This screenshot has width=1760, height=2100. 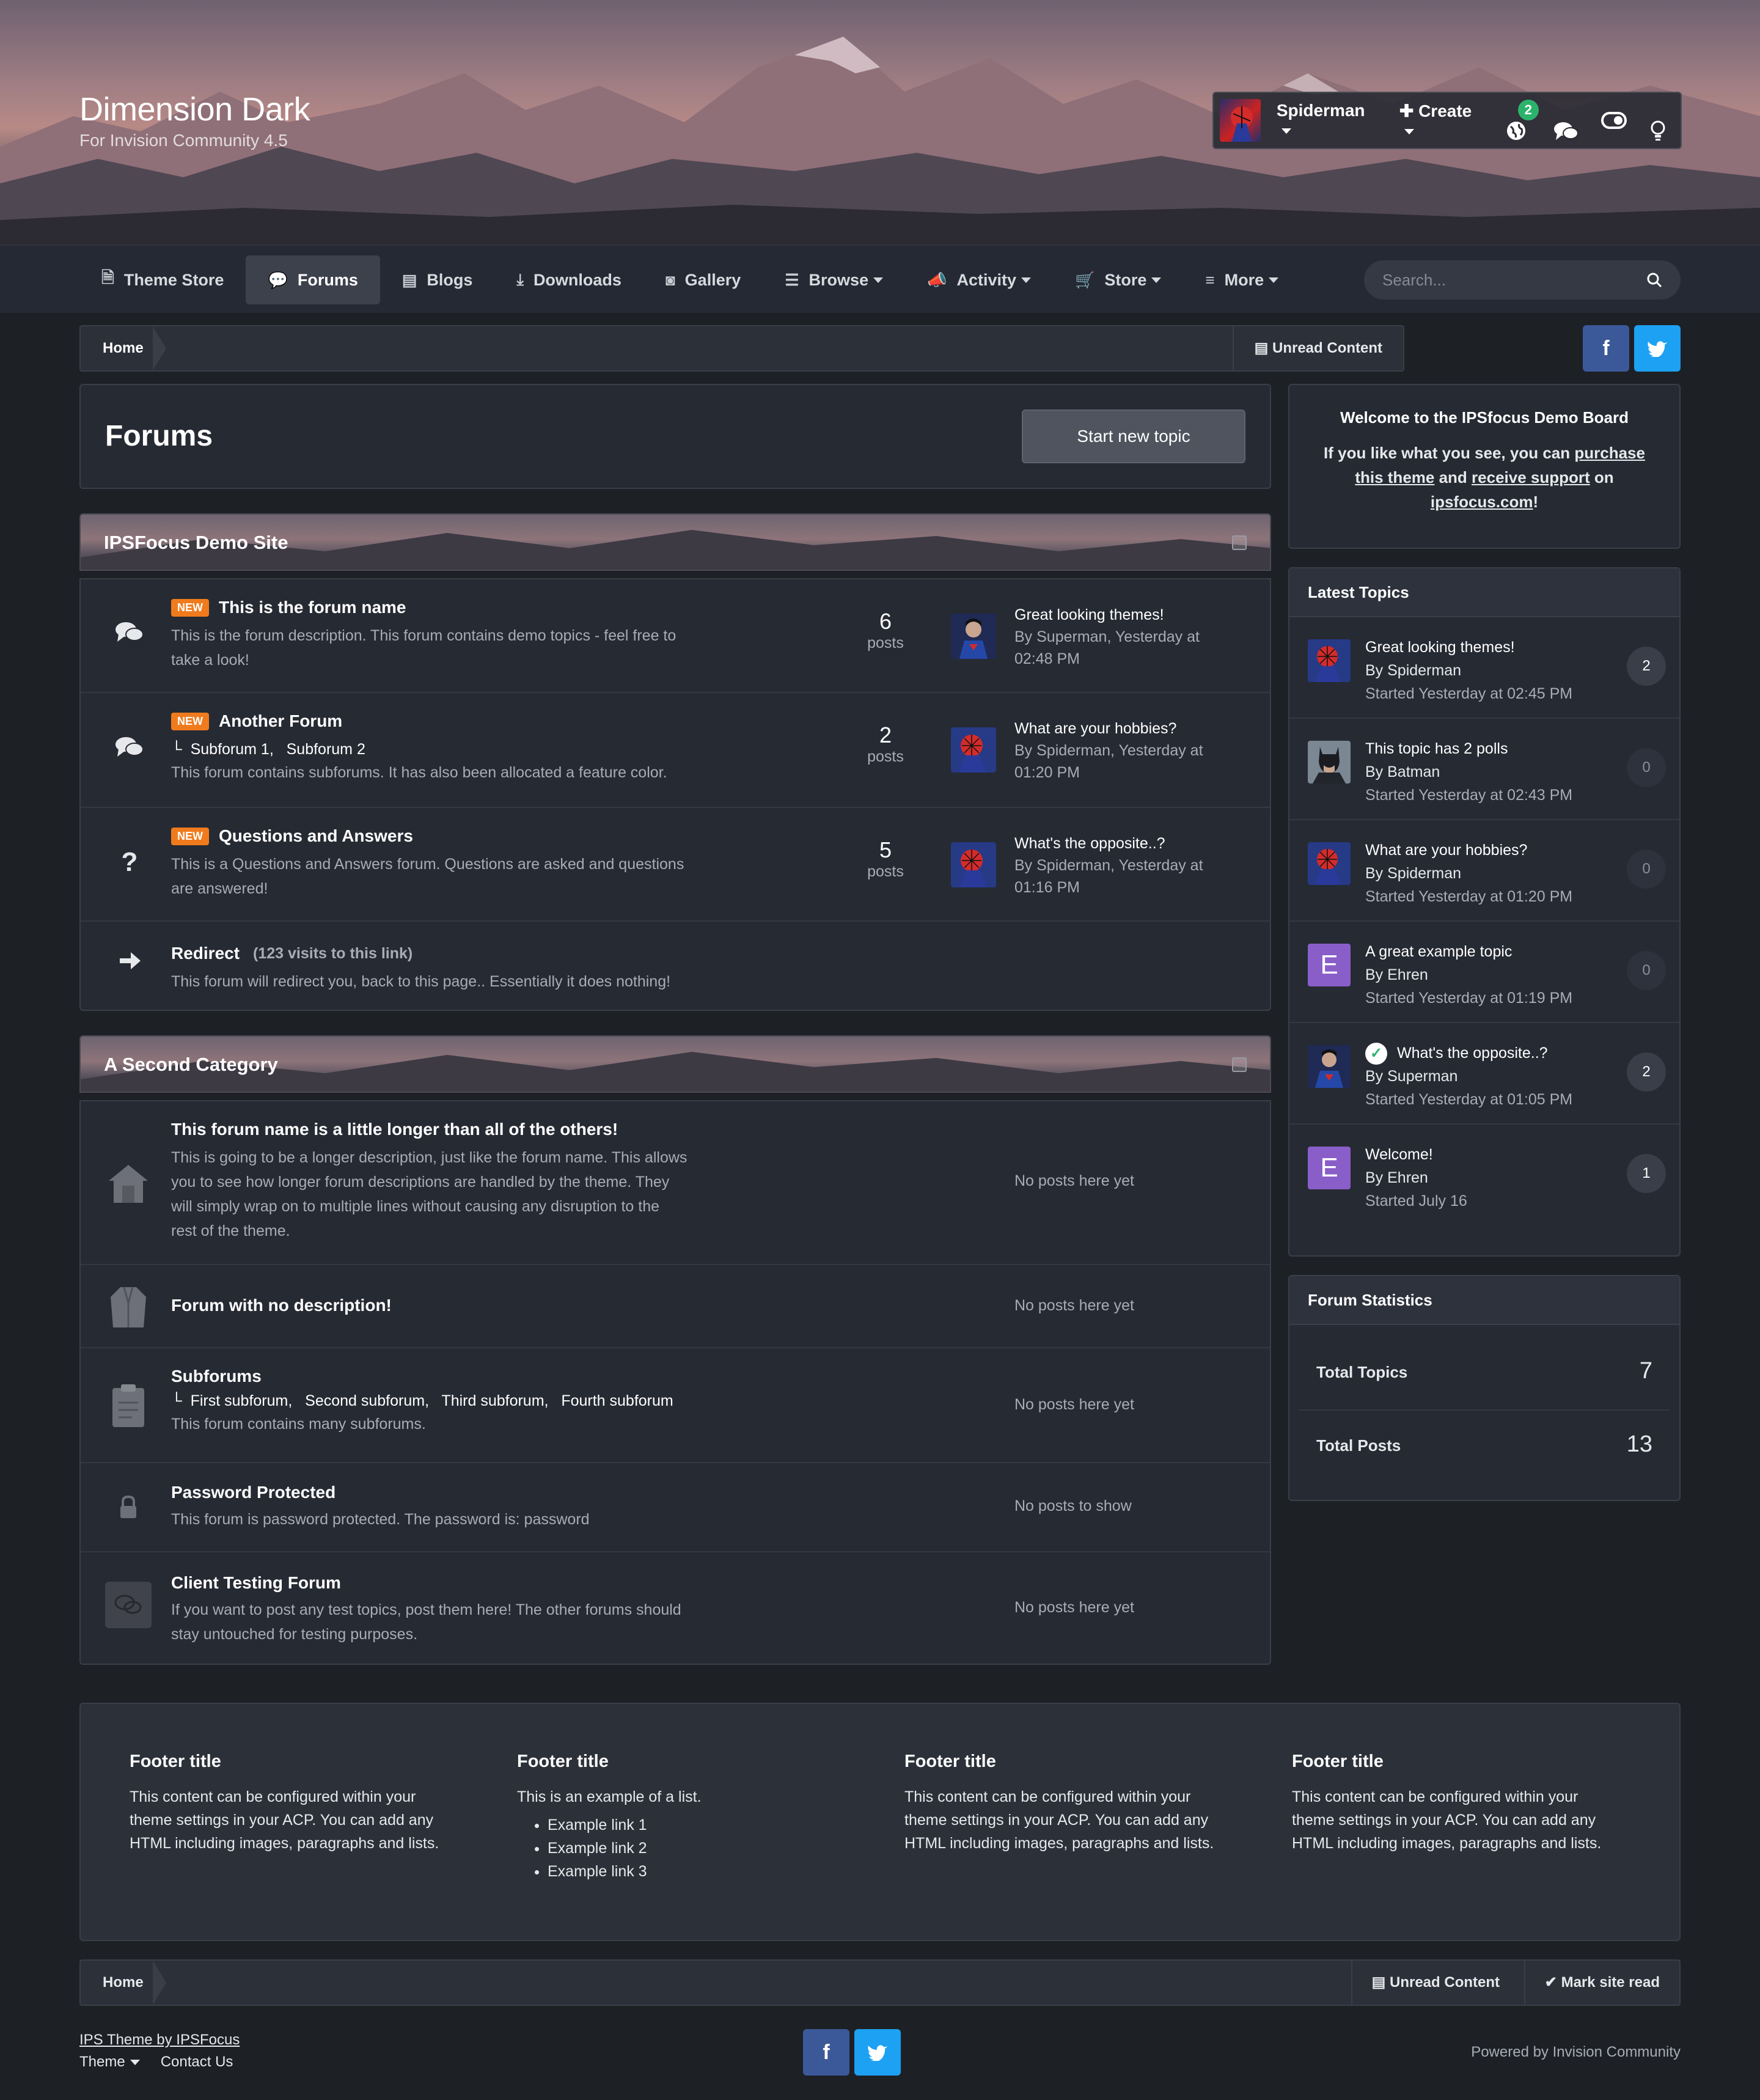 I want to click on nav-more: ≡ More, so click(x=1242, y=279).